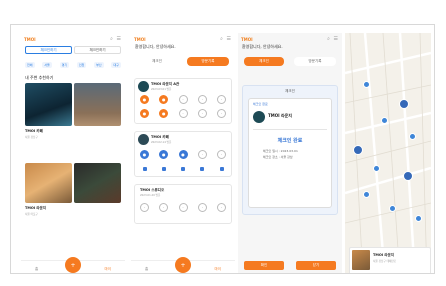  What do you see at coordinates (264, 265) in the screenshot?
I see `confirm-button: 확인` at bounding box center [264, 265].